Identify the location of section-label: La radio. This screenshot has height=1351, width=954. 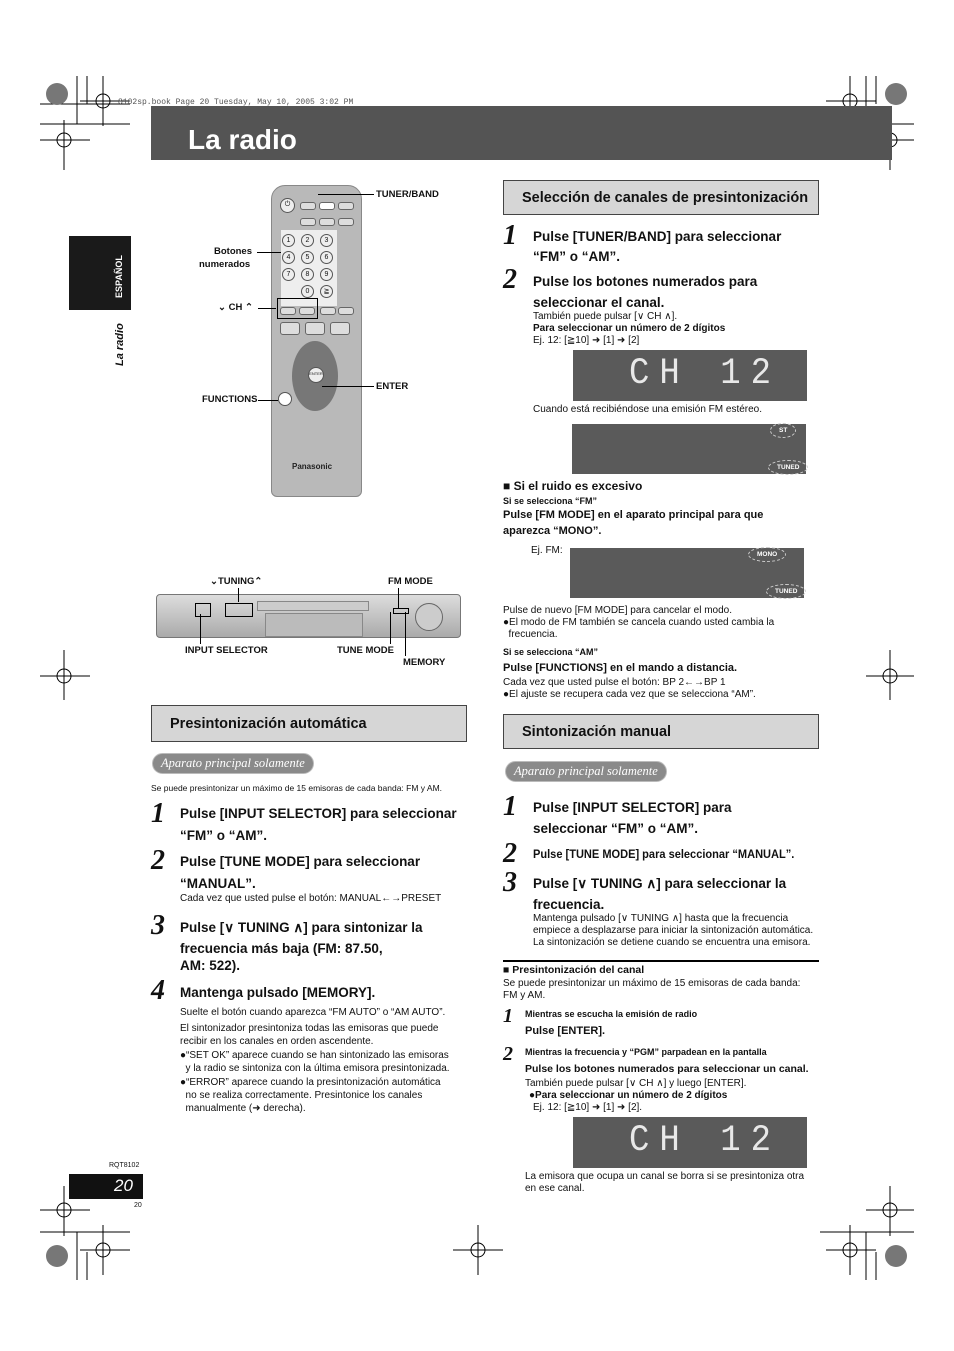
(120, 344).